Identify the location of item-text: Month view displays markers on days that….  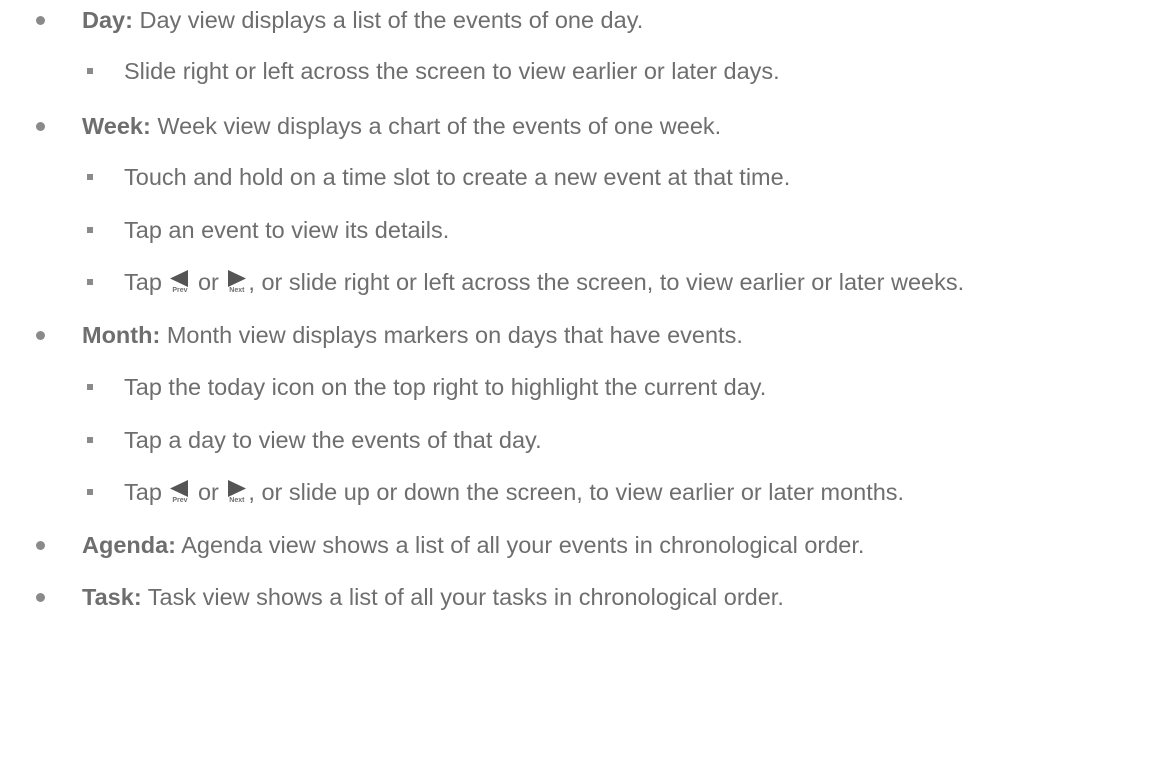
(451, 335).